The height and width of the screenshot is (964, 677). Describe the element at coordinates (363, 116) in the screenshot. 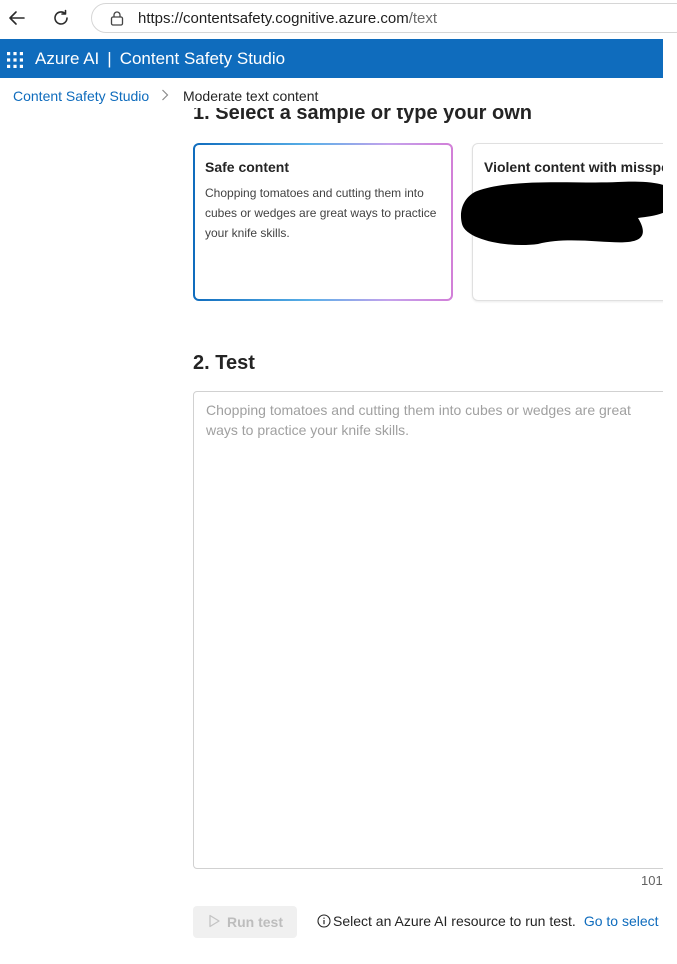

I see `section-select-sample-title: 1. Select a sample or type your own` at that location.